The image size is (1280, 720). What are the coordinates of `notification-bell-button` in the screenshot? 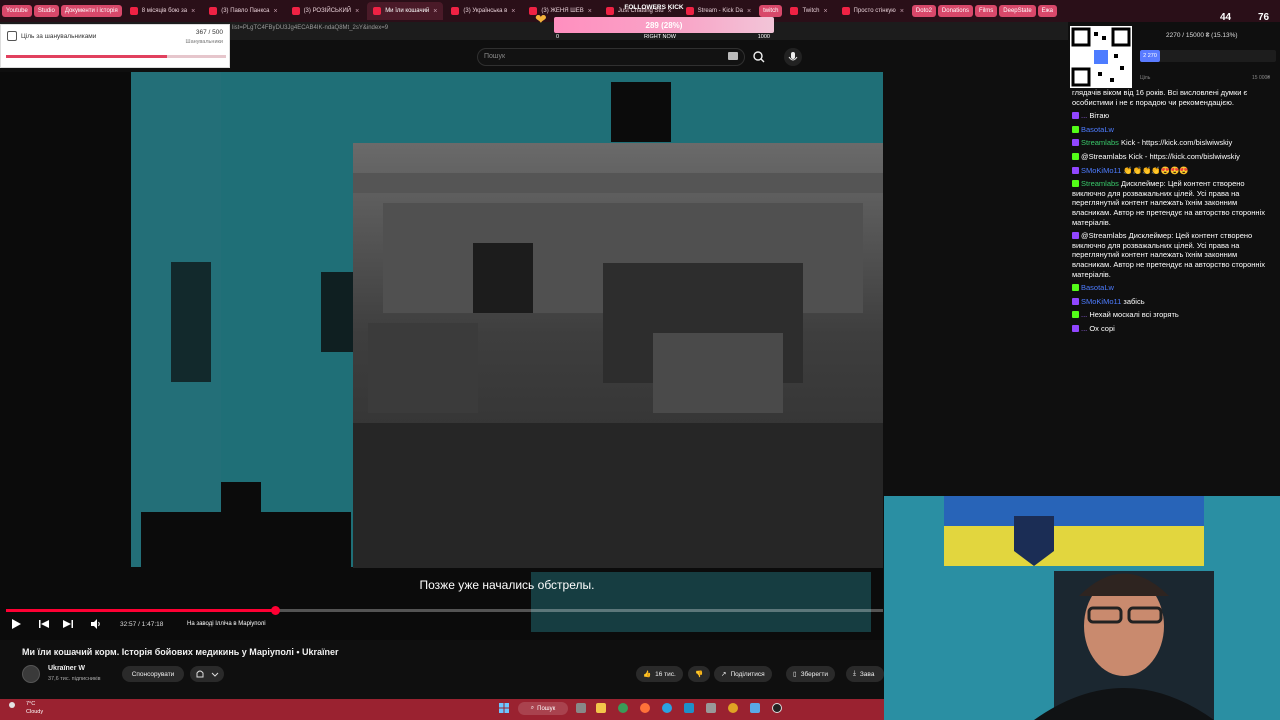 It's located at (207, 674).